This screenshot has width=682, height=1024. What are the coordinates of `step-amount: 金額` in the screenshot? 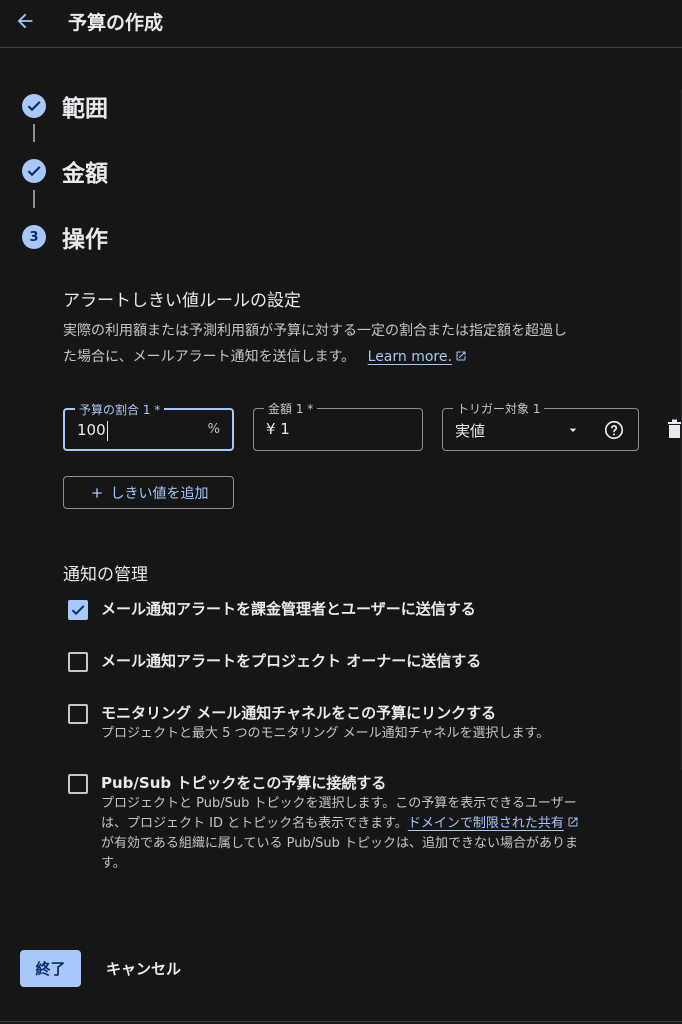 It's located at (65, 171).